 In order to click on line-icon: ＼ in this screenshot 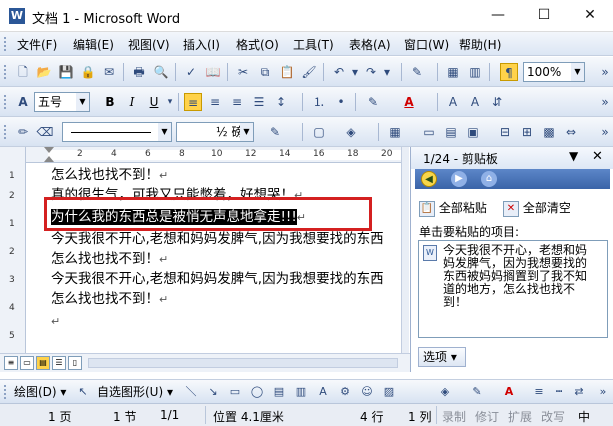, I will do `click(191, 392)`.